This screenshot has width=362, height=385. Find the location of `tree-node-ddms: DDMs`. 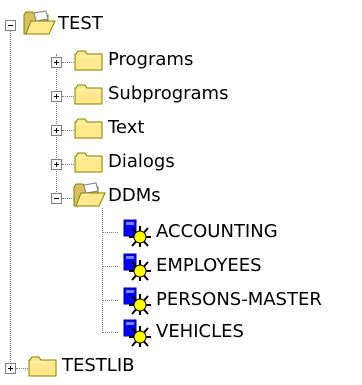

tree-node-ddms: DDMs is located at coordinates (134, 196).